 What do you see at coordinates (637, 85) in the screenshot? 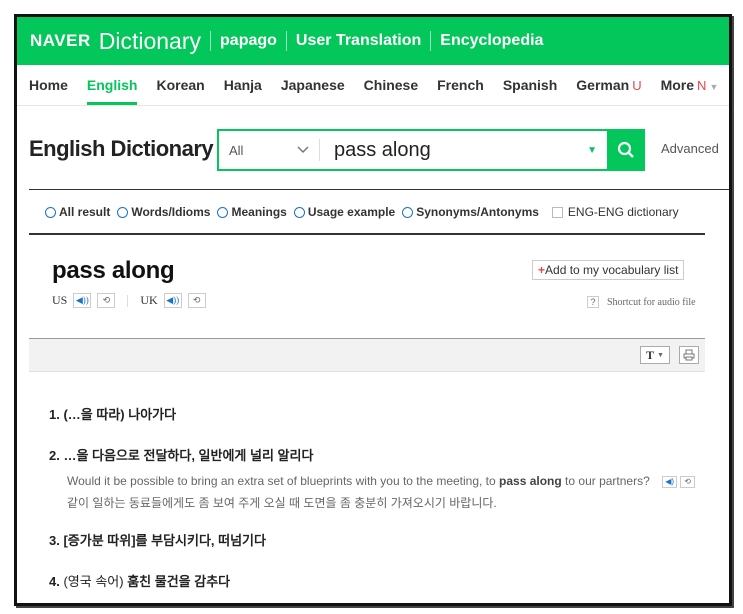
I see `update-badge: U` at bounding box center [637, 85].